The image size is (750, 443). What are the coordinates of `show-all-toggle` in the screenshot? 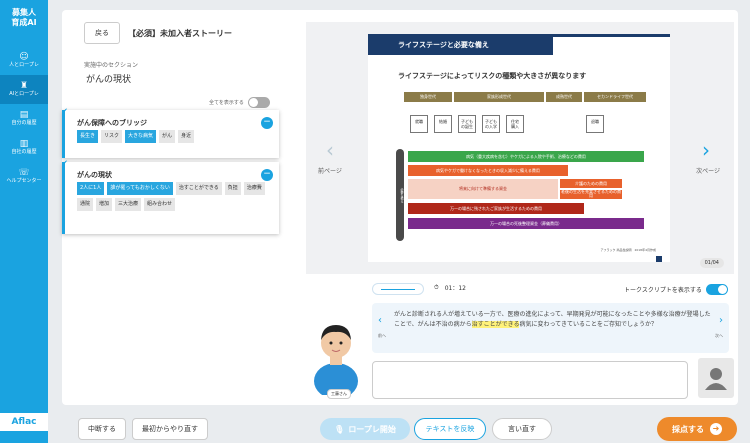 It's located at (258, 102).